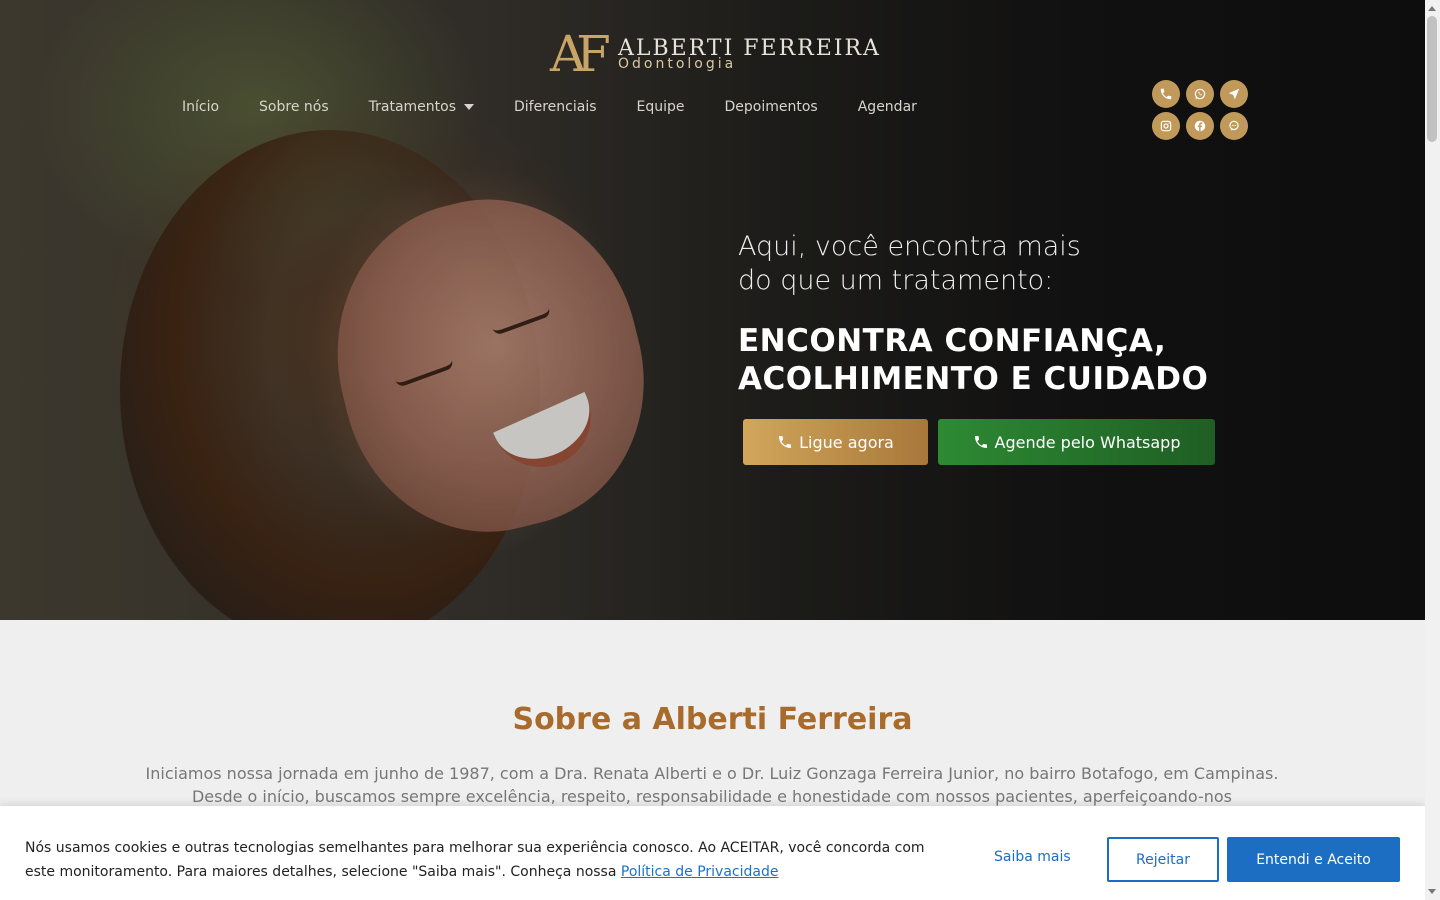 The height and width of the screenshot is (900, 1440). Describe the element at coordinates (973, 379) in the screenshot. I see `hero-headline-line2: ACOLHIMENTO E CUIDADO` at that location.